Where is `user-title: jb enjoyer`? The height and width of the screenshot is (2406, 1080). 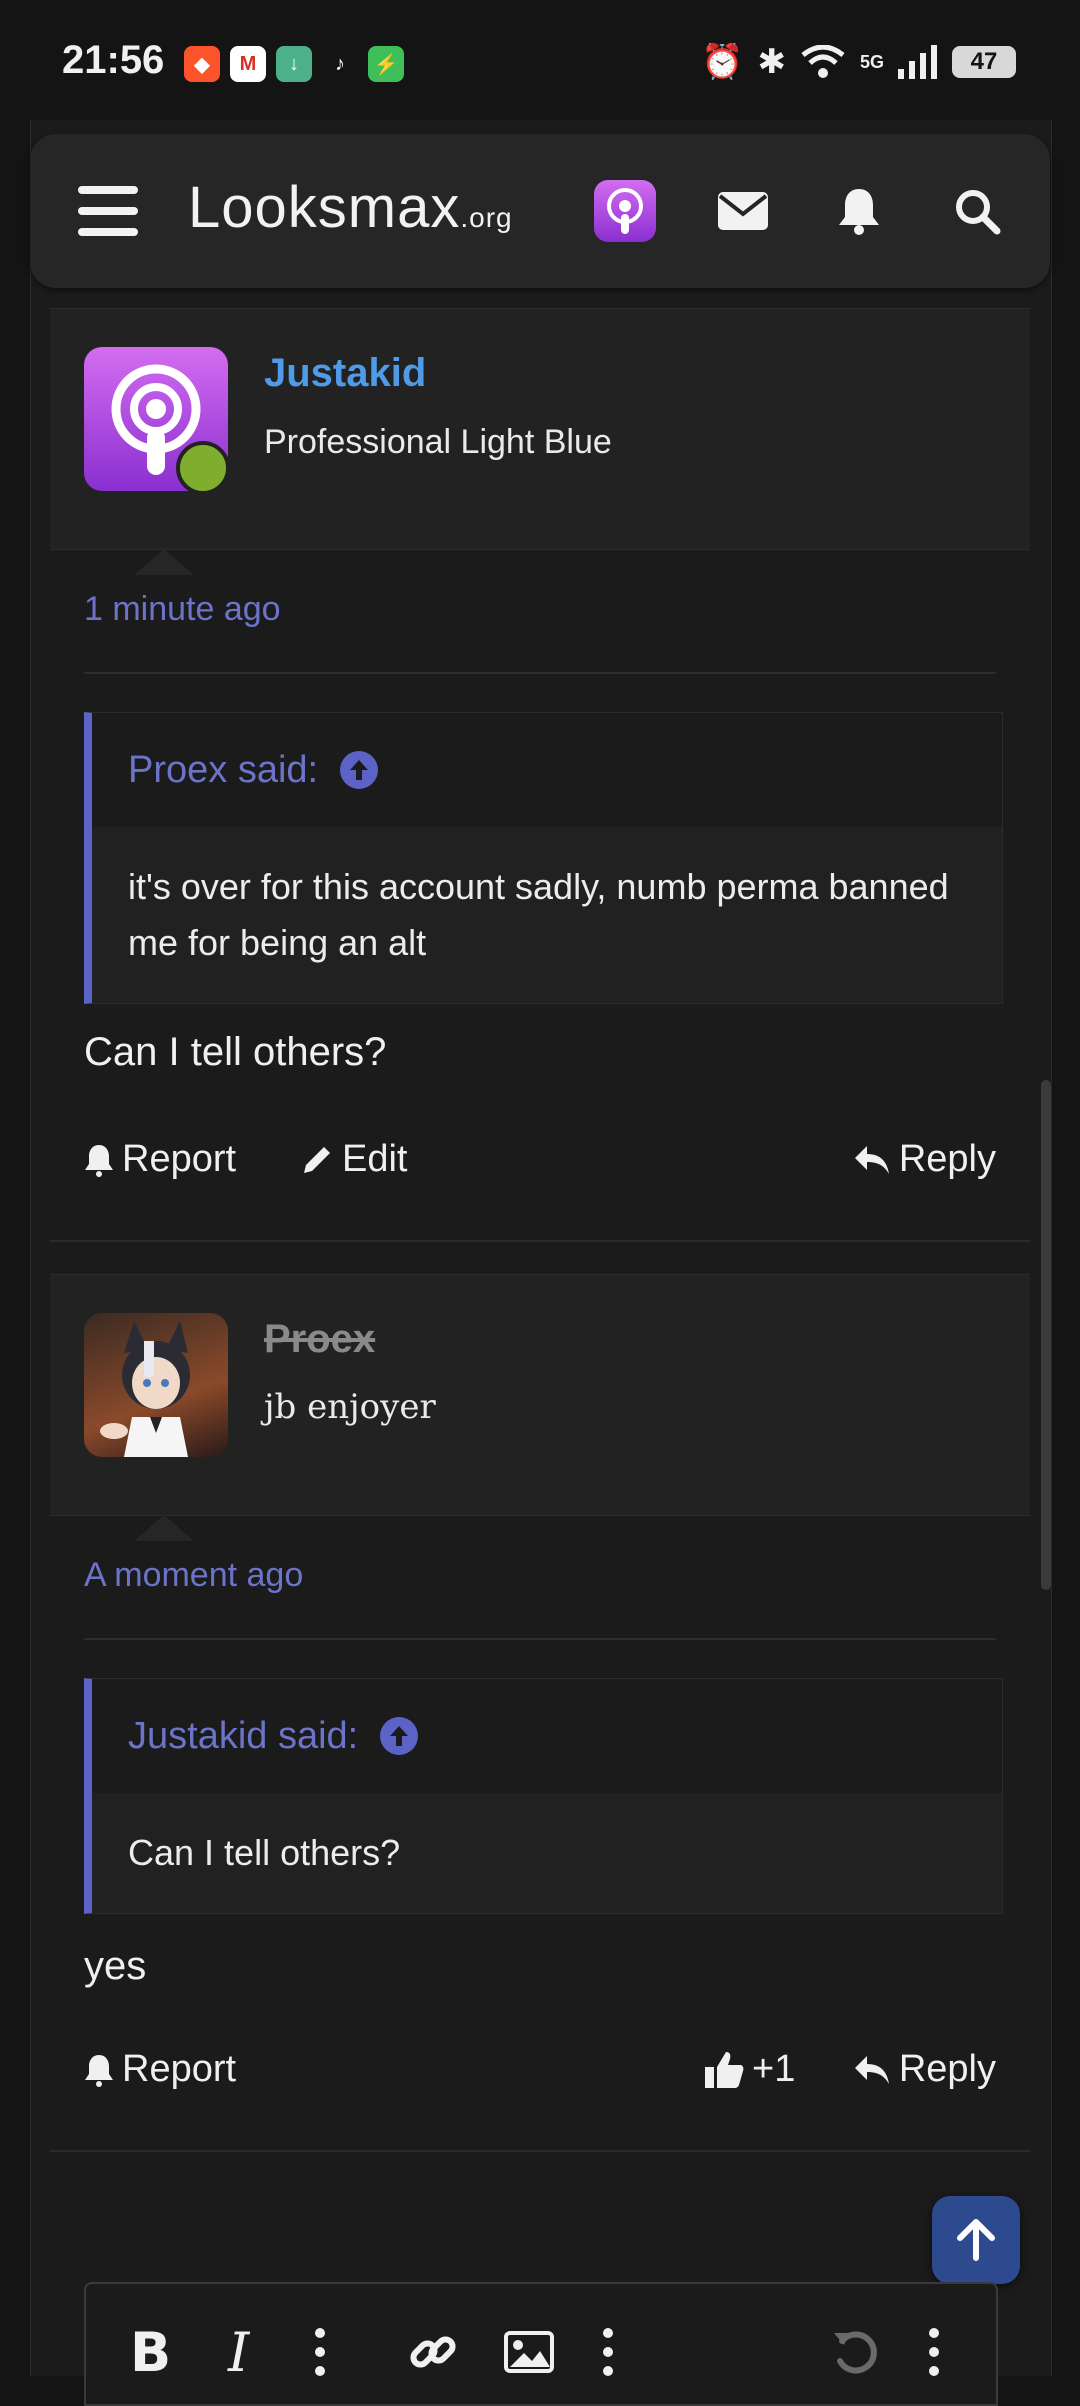
user-title: jb enjoyer is located at coordinates (350, 1407).